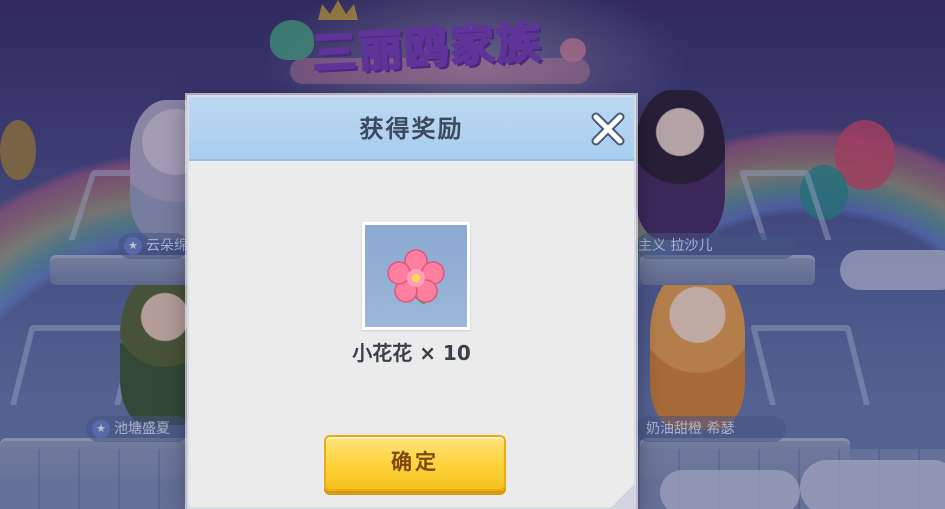 Image resolution: width=945 pixels, height=509 pixels. I want to click on reward-item-name: 小花花 × 10, so click(411, 353).